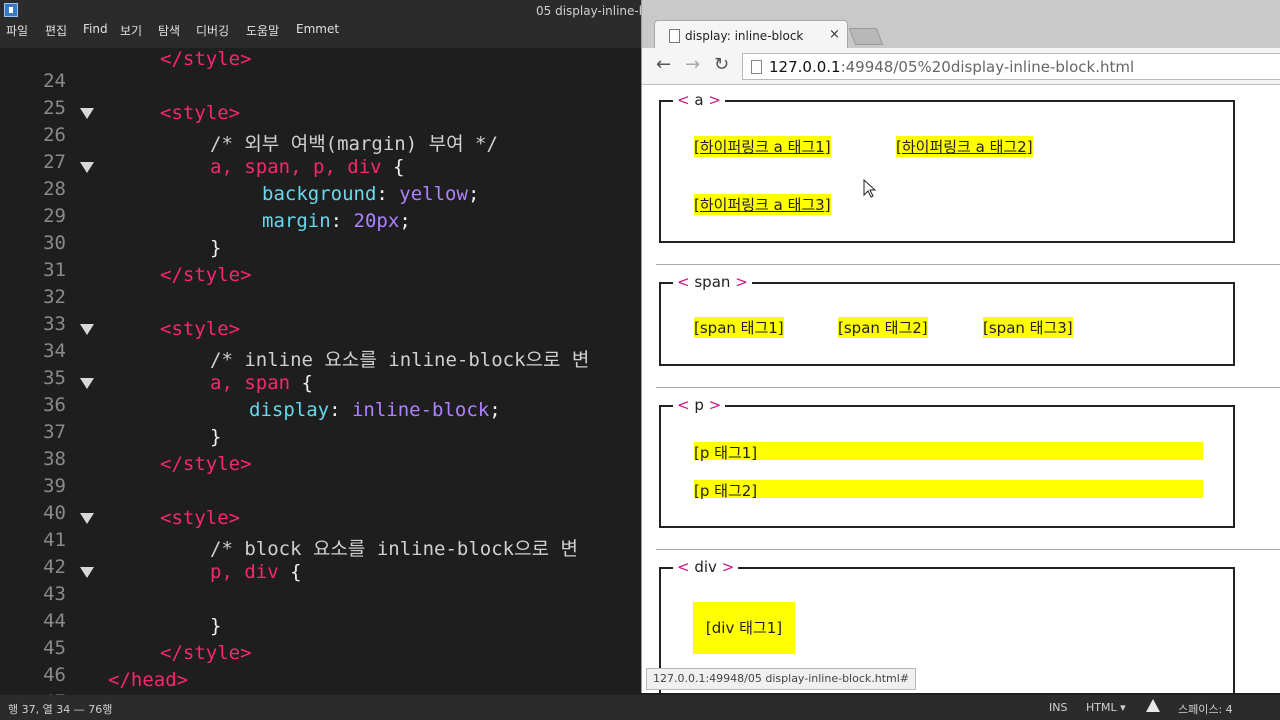  Describe the element at coordinates (322, 286) in the screenshot. I see `code-line: 32 </style>` at that location.